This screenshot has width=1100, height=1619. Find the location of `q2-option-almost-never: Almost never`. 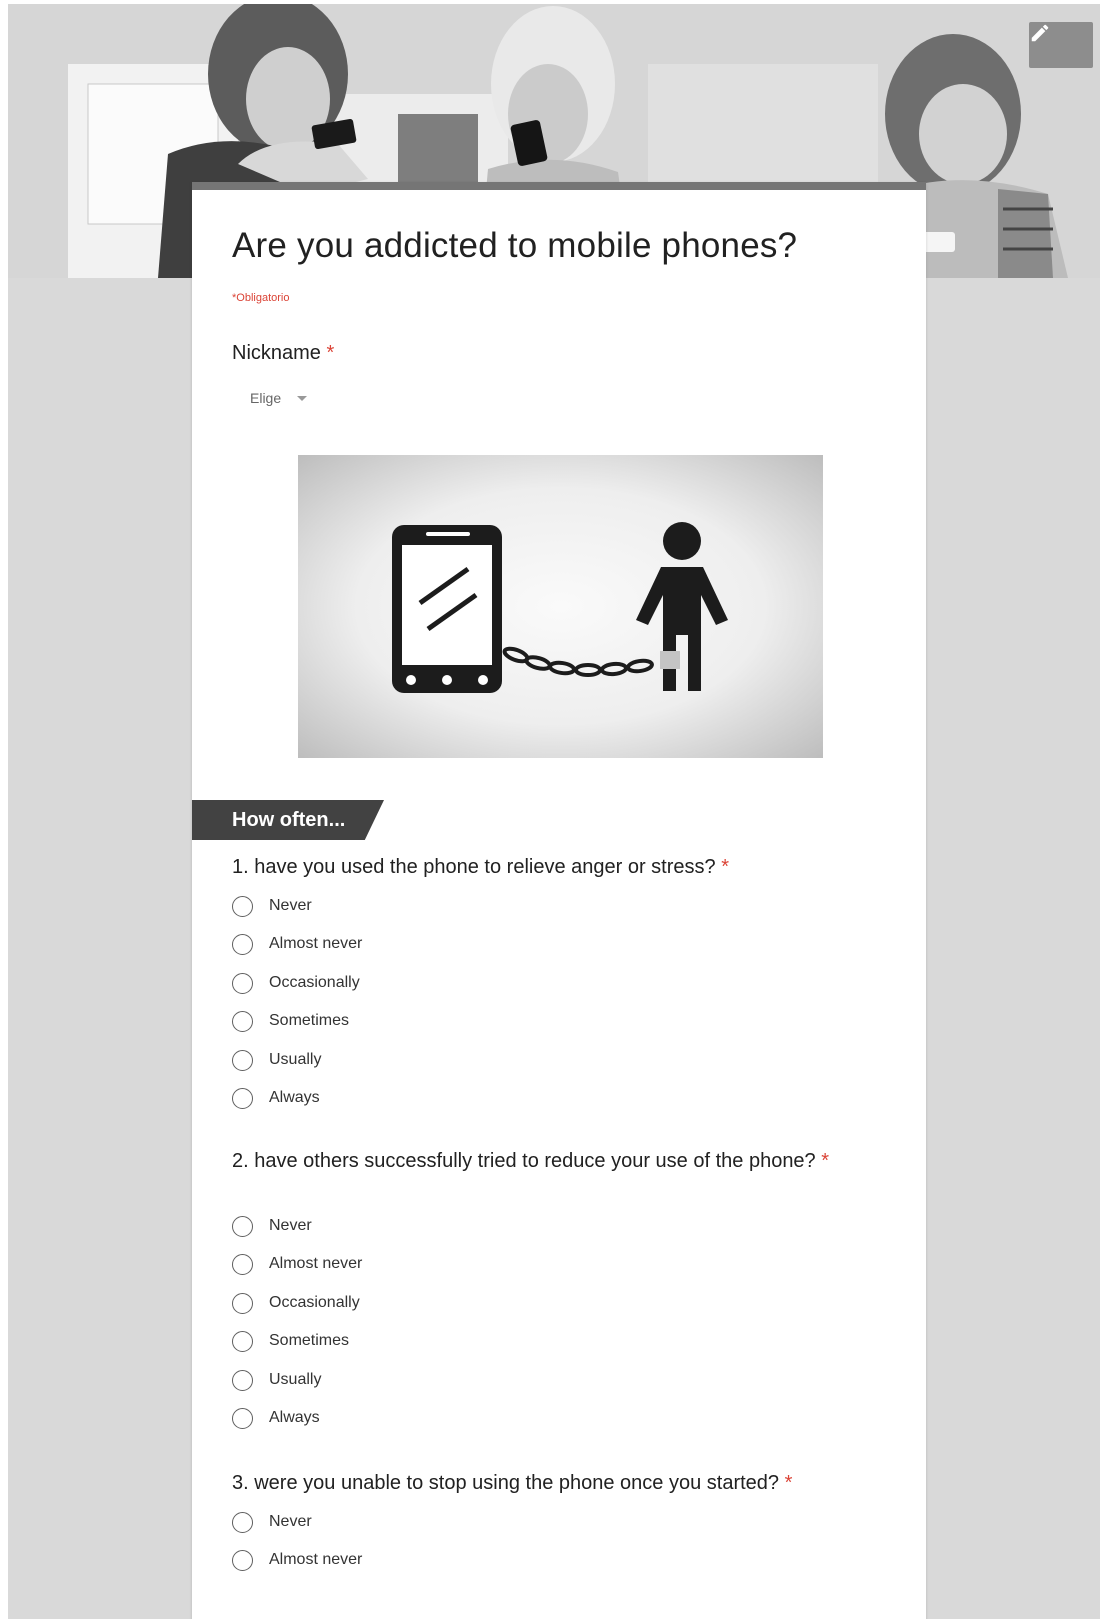

q2-option-almost-never: Almost never is located at coordinates (297, 1264).